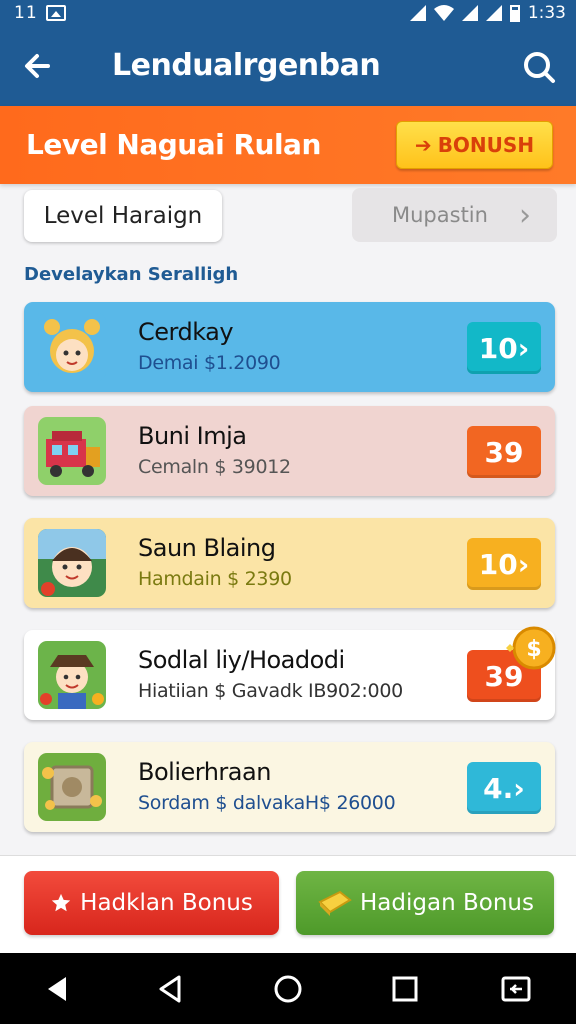 This screenshot has height=1024, width=576. Describe the element at coordinates (546, 13) in the screenshot. I see `status-time: 1:33` at that location.